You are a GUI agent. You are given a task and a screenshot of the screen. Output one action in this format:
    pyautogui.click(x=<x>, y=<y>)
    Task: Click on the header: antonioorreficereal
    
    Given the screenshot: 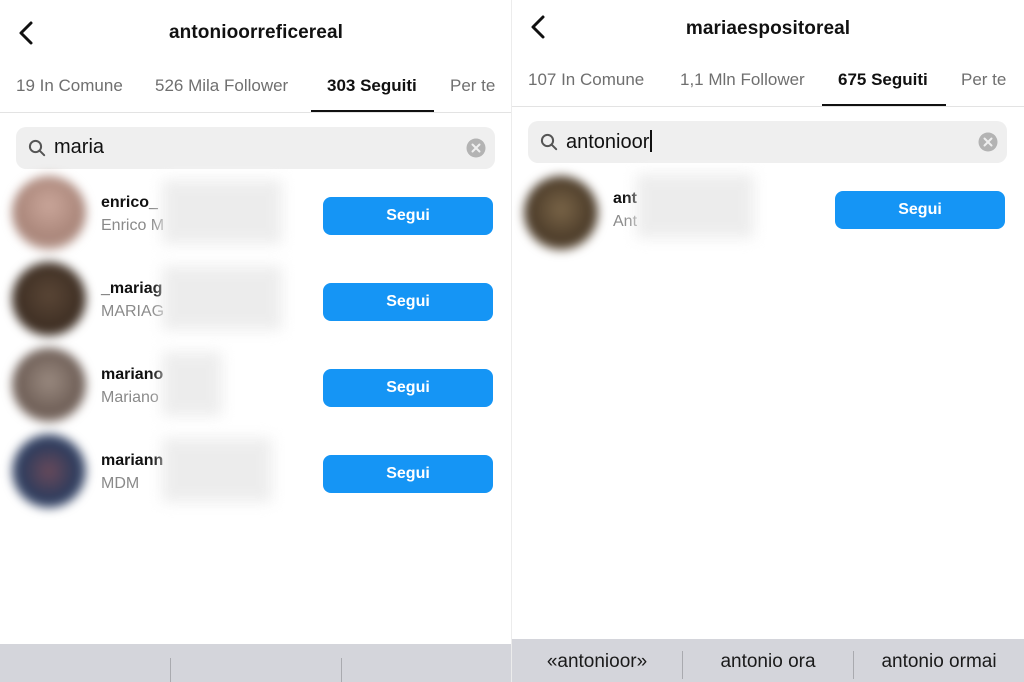 What is the action you would take?
    pyautogui.click(x=256, y=32)
    